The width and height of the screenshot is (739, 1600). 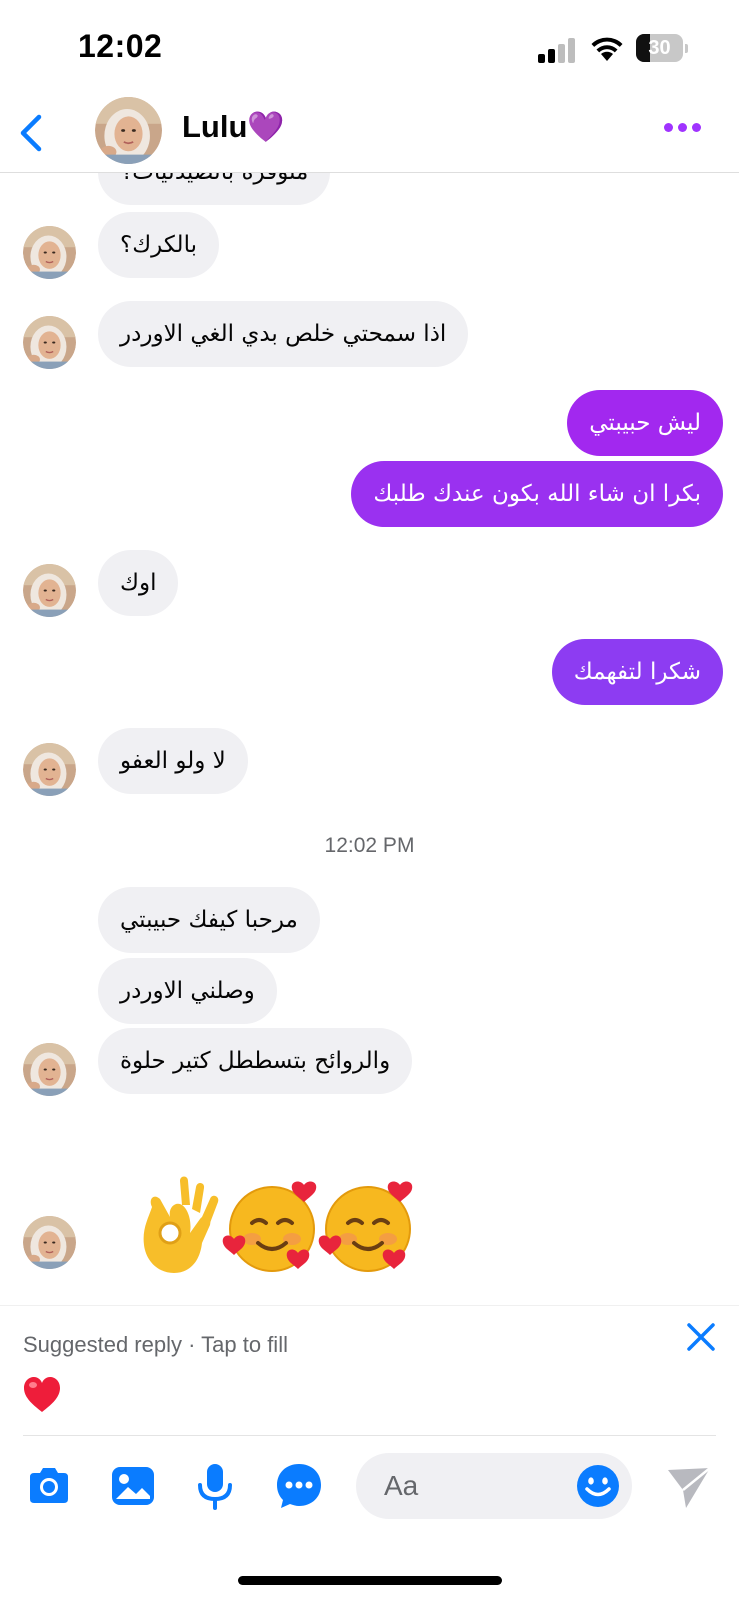 I want to click on conversation-header: Lulu💜, so click(x=369, y=134).